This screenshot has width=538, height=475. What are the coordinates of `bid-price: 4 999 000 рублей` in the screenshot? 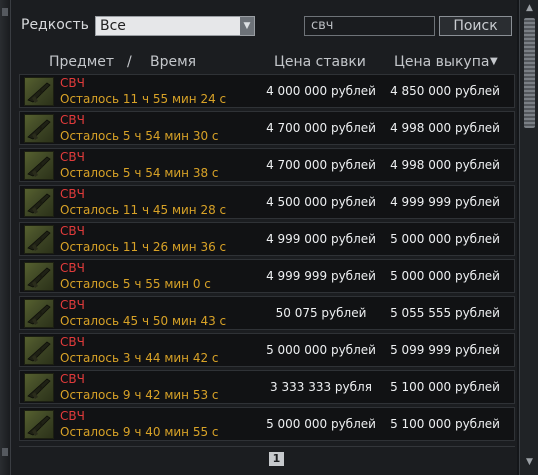 It's located at (321, 239).